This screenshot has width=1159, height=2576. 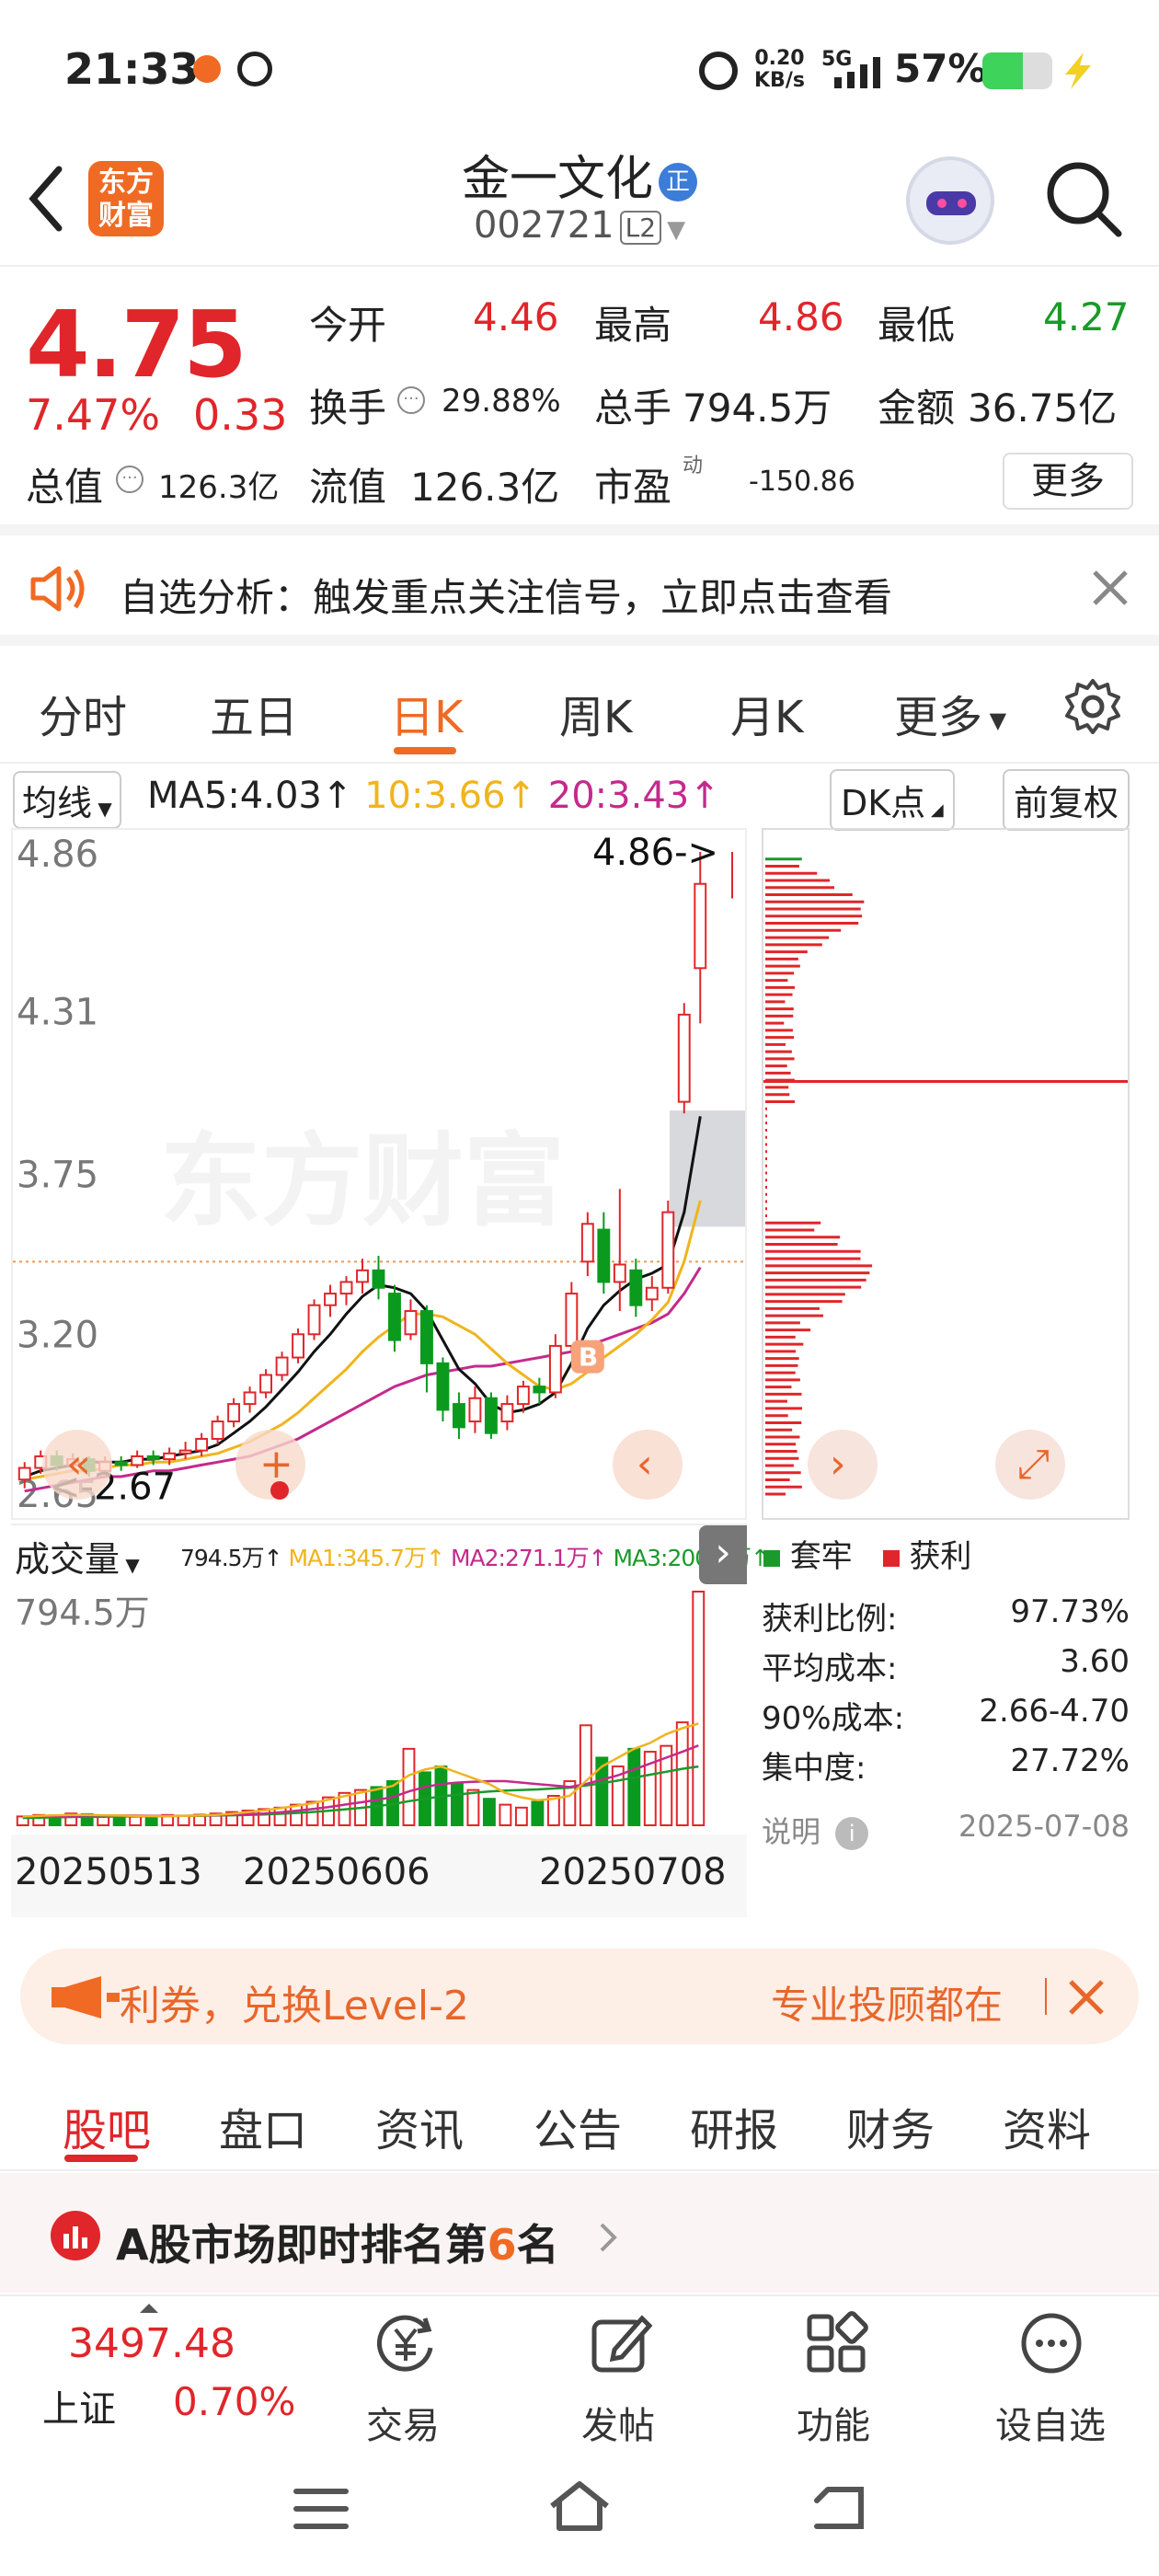 What do you see at coordinates (890, 2126) in the screenshot?
I see `tab-finance: 财务` at bounding box center [890, 2126].